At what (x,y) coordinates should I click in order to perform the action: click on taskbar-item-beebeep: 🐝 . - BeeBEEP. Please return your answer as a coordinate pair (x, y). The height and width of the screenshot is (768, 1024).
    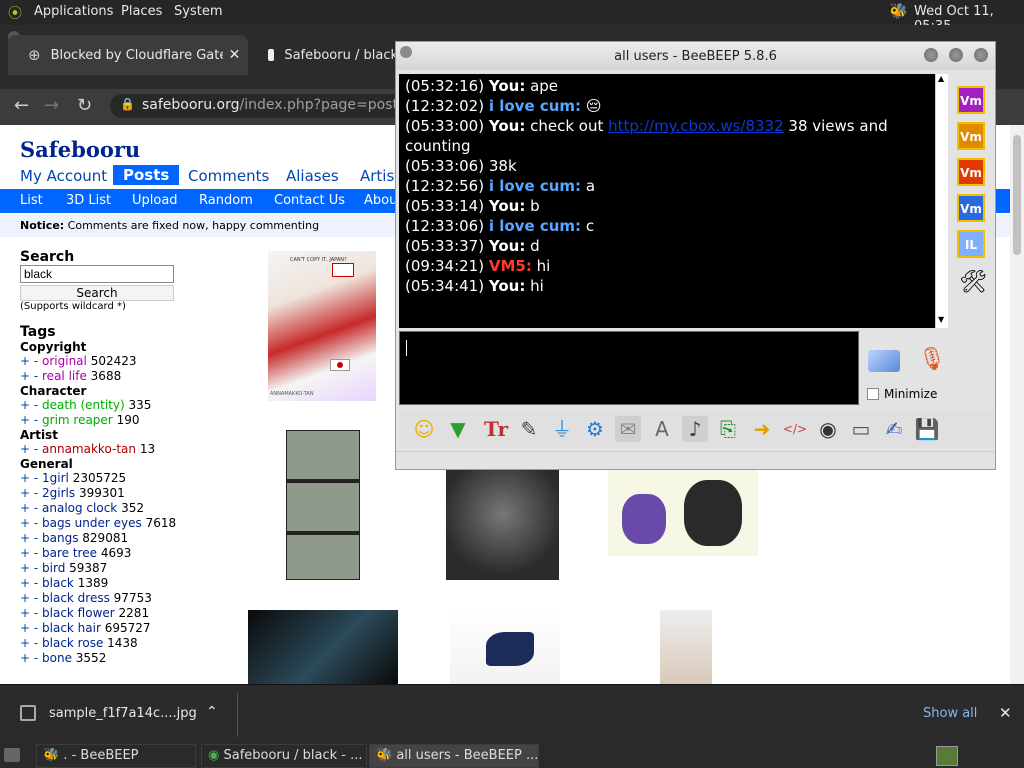
    Looking at the image, I should click on (116, 756).